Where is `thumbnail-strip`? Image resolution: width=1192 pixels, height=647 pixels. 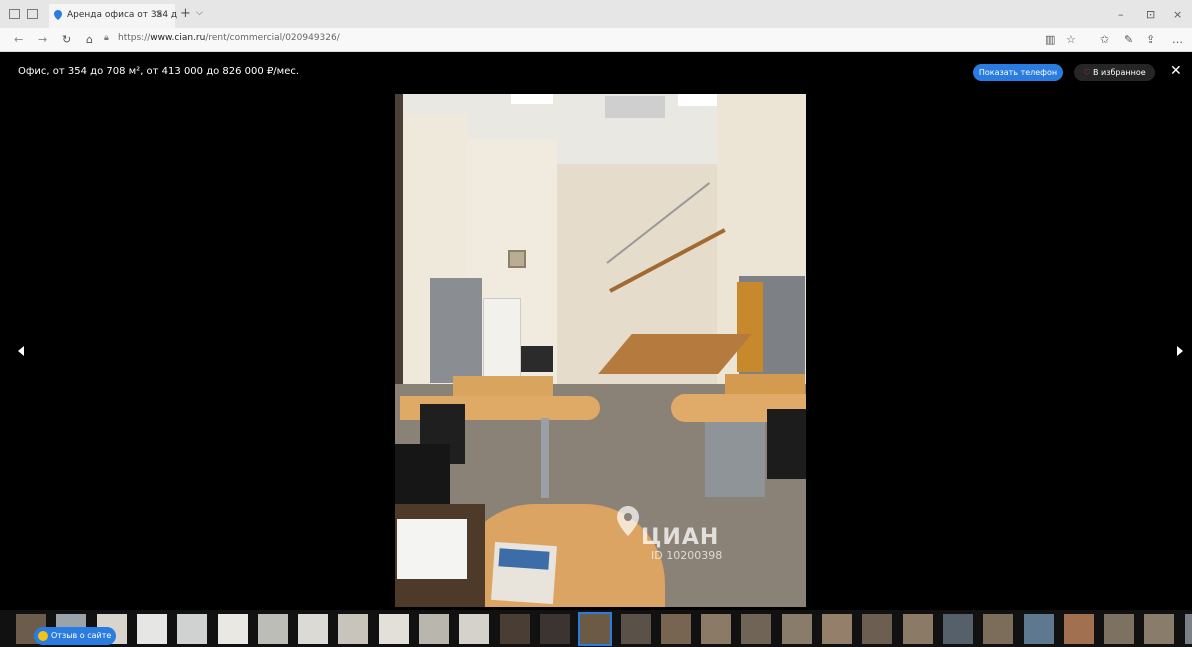
thumbnail-strip is located at coordinates (596, 628).